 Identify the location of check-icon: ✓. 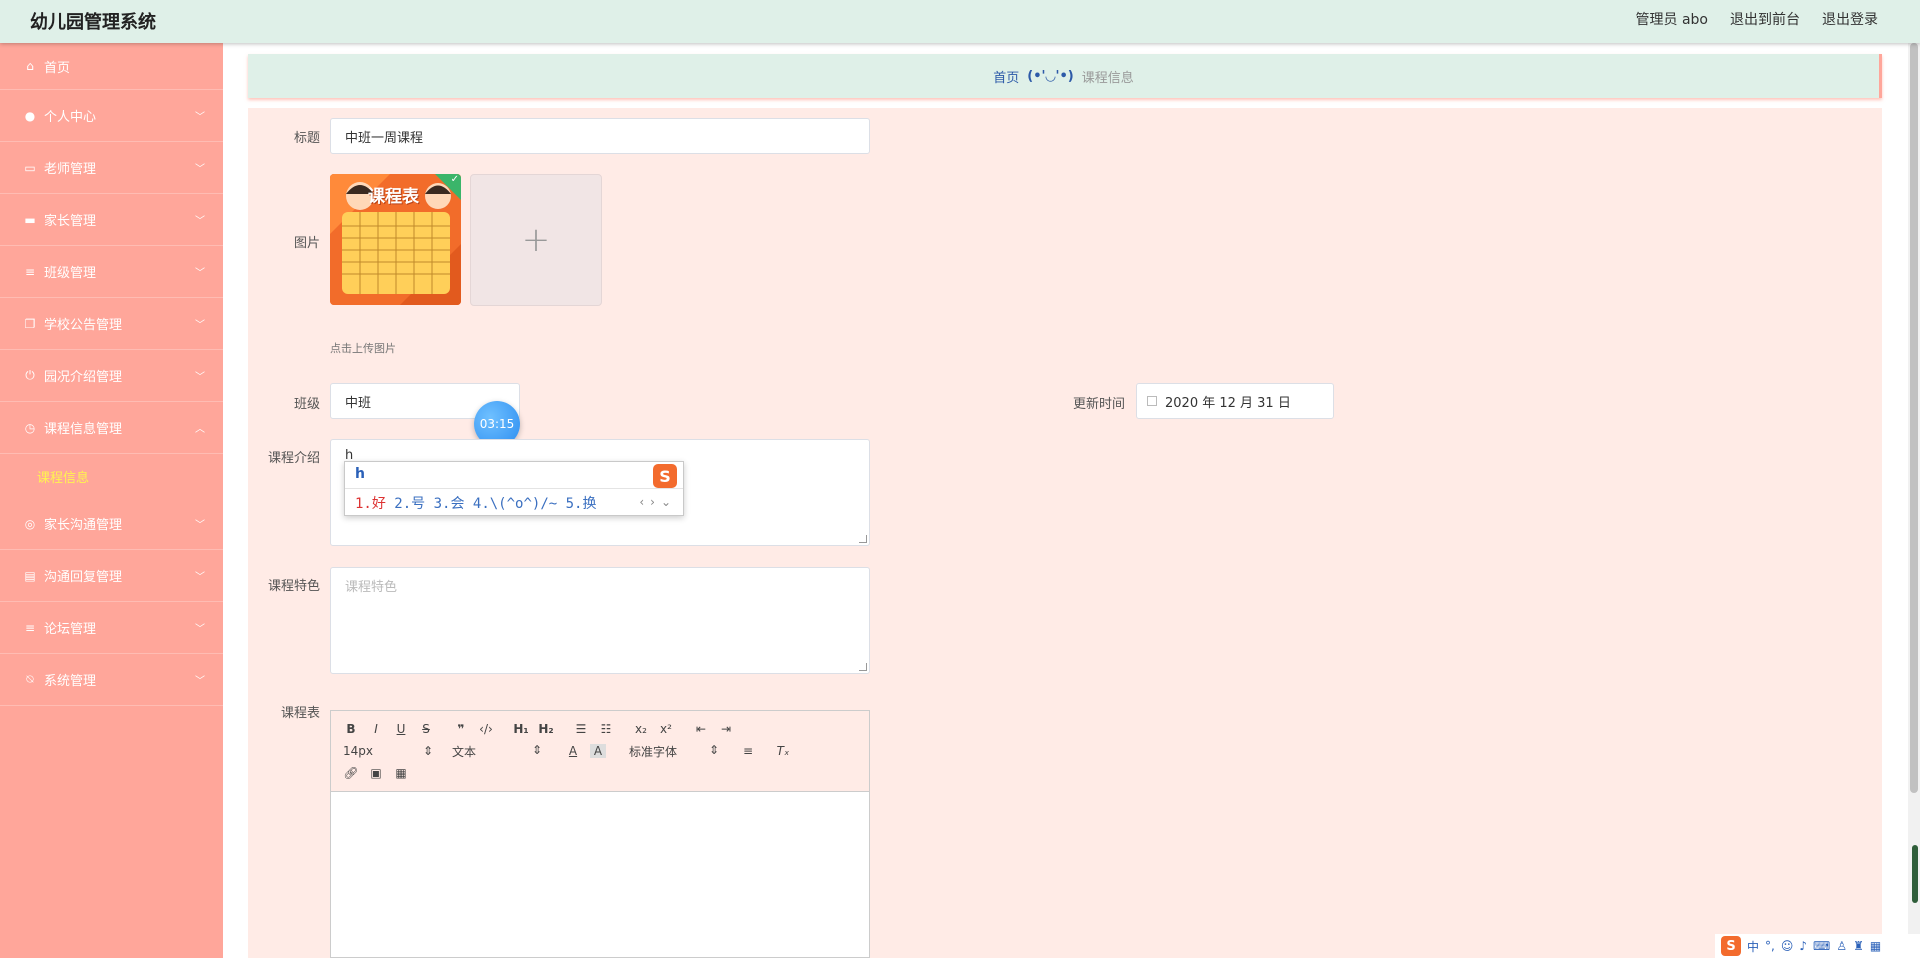
(454, 179).